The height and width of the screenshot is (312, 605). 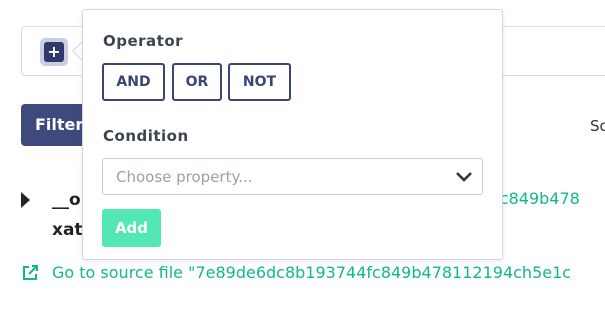 I want to click on chevron-down-icon, so click(x=464, y=177).